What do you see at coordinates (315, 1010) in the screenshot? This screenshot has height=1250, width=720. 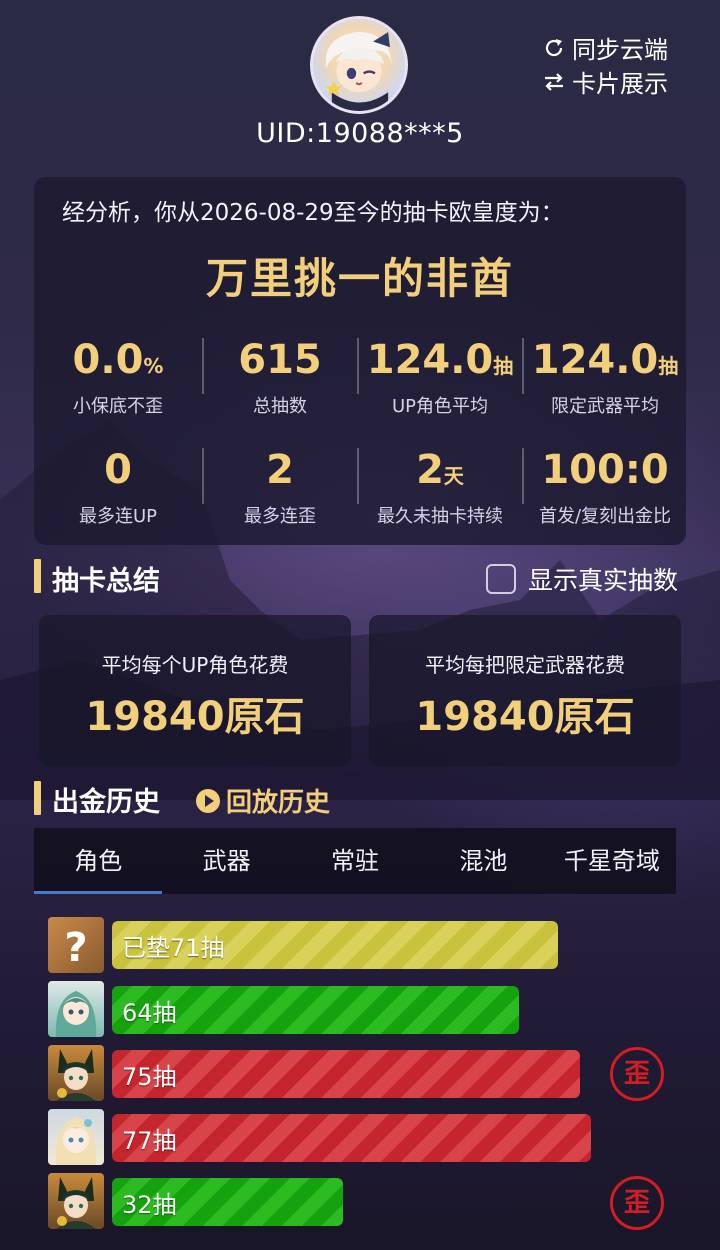 I see `pull-bar: 64抽` at bounding box center [315, 1010].